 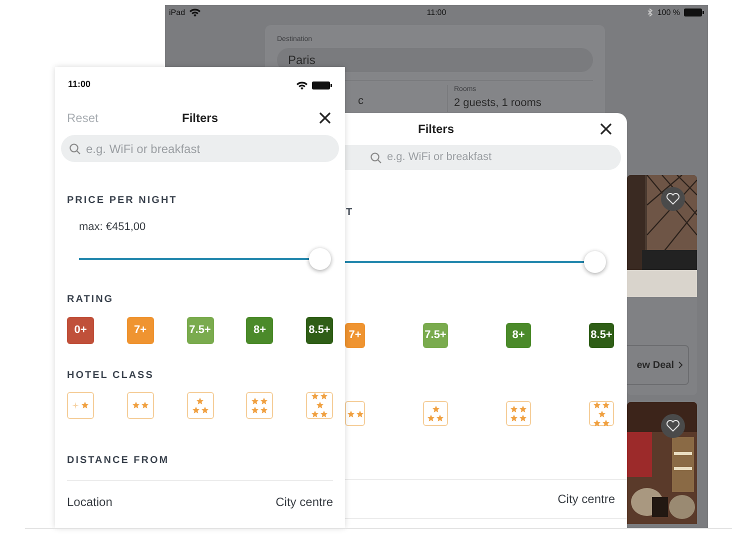 I want to click on star-icon, so click(x=85, y=405).